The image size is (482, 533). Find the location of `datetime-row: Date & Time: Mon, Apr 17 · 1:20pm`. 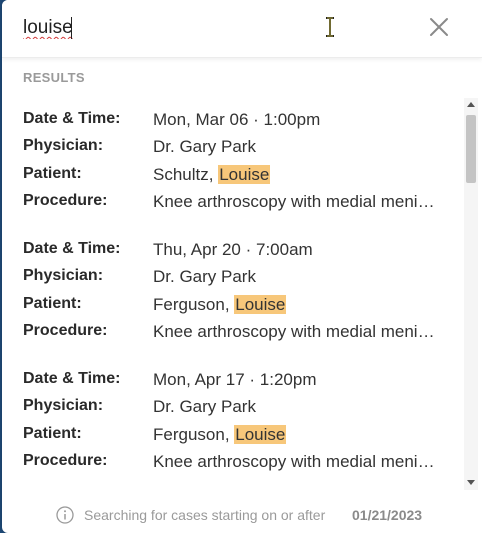

datetime-row: Date & Time: Mon, Apr 17 · 1:20pm is located at coordinates (238, 382).